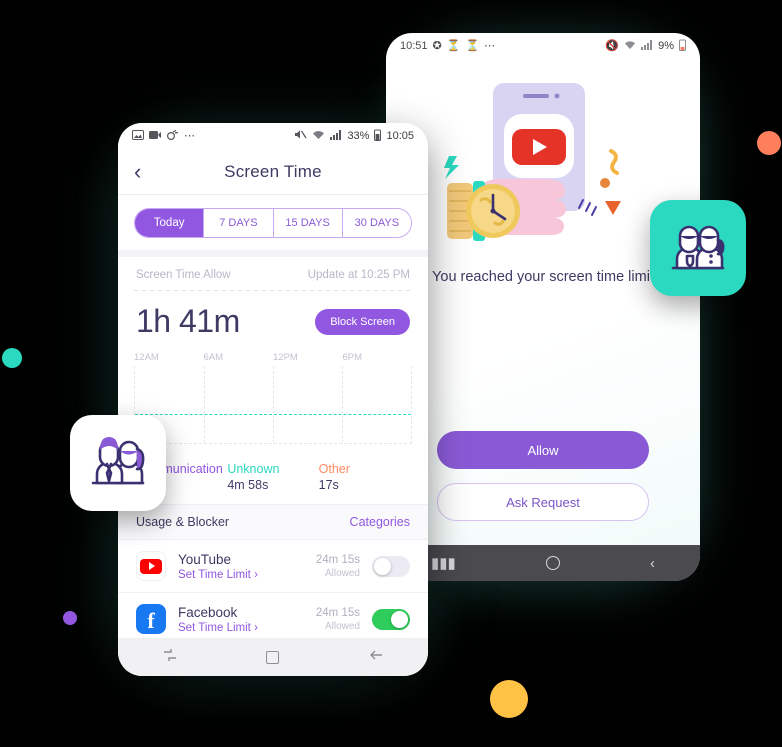 The height and width of the screenshot is (747, 782). I want to click on chart-tick-3: 6PM, so click(352, 357).